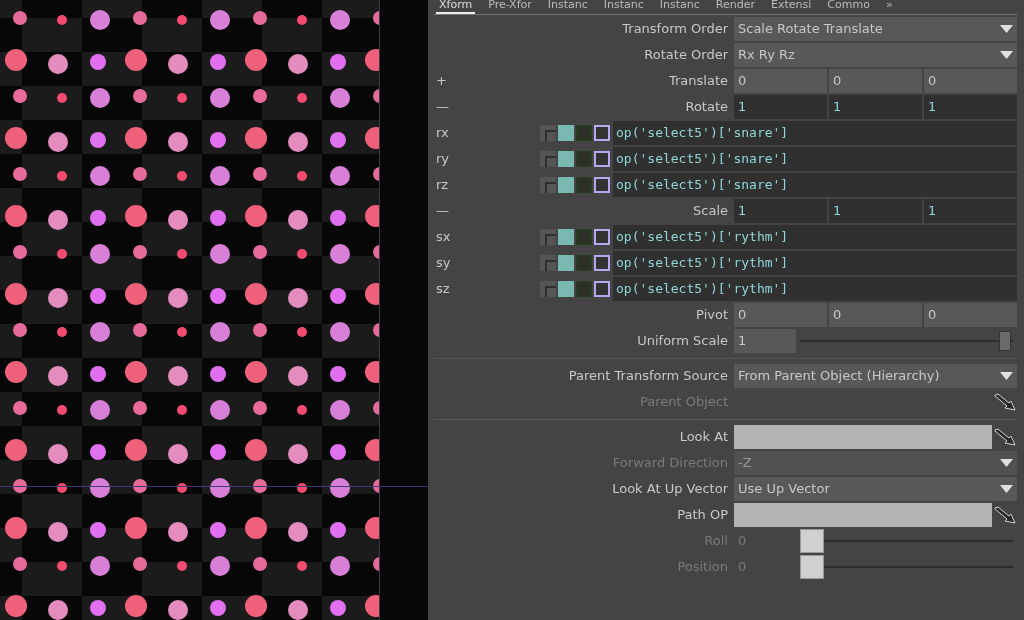 The image size is (1024, 620). I want to click on dropdown-menu: Rx Ry Rz, so click(875, 55).